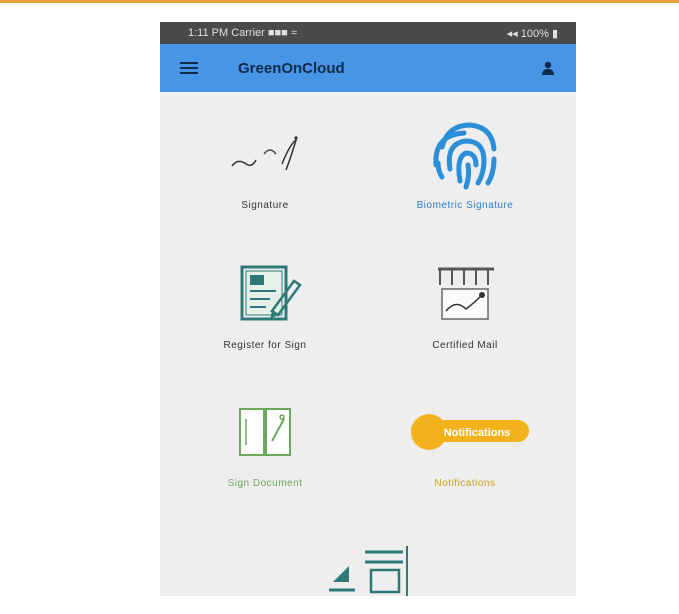 The image size is (679, 614). I want to click on notifications-banner-icon: Notifications, so click(470, 432).